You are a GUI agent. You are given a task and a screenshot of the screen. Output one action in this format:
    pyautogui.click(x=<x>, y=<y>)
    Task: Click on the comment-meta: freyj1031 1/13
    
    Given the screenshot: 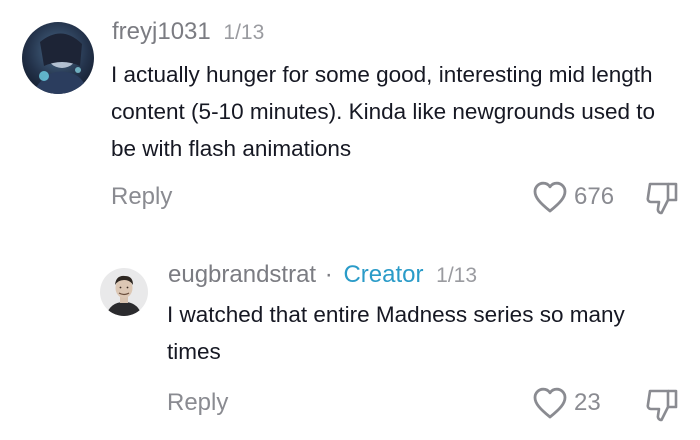 What is the action you would take?
    pyautogui.click(x=188, y=32)
    